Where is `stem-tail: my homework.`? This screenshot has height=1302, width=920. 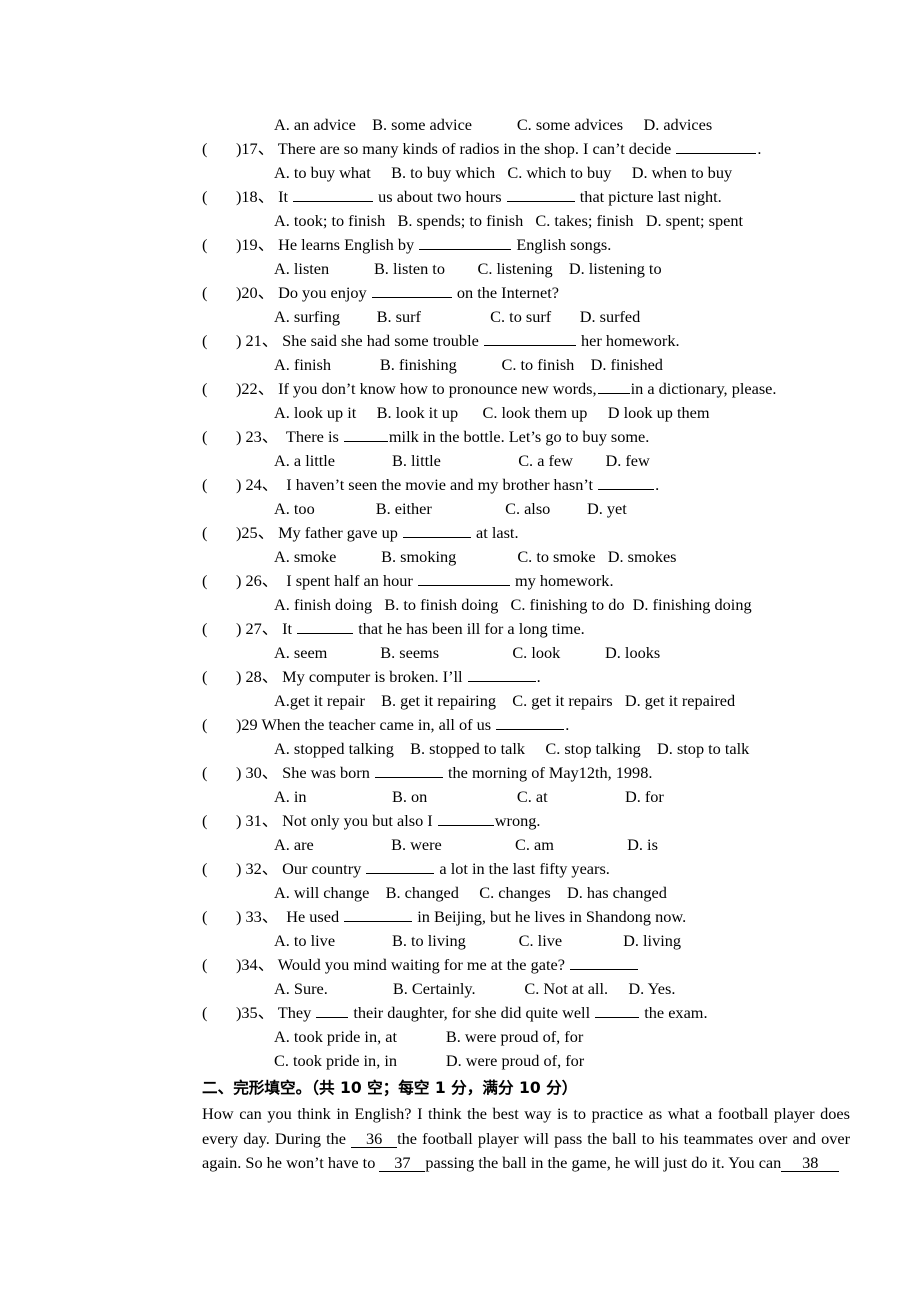
stem-tail: my homework. is located at coordinates (562, 580).